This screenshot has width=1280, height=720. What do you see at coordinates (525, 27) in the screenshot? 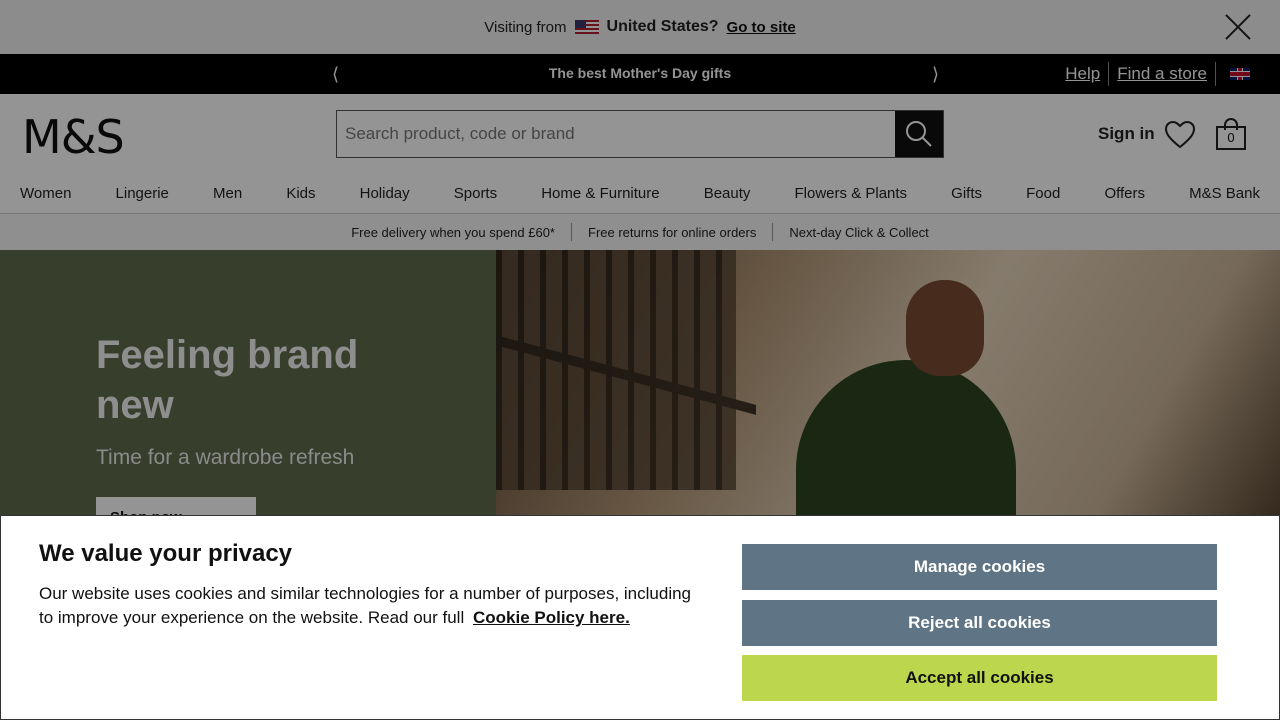
I see `visiting-from-text: Visiting from` at bounding box center [525, 27].